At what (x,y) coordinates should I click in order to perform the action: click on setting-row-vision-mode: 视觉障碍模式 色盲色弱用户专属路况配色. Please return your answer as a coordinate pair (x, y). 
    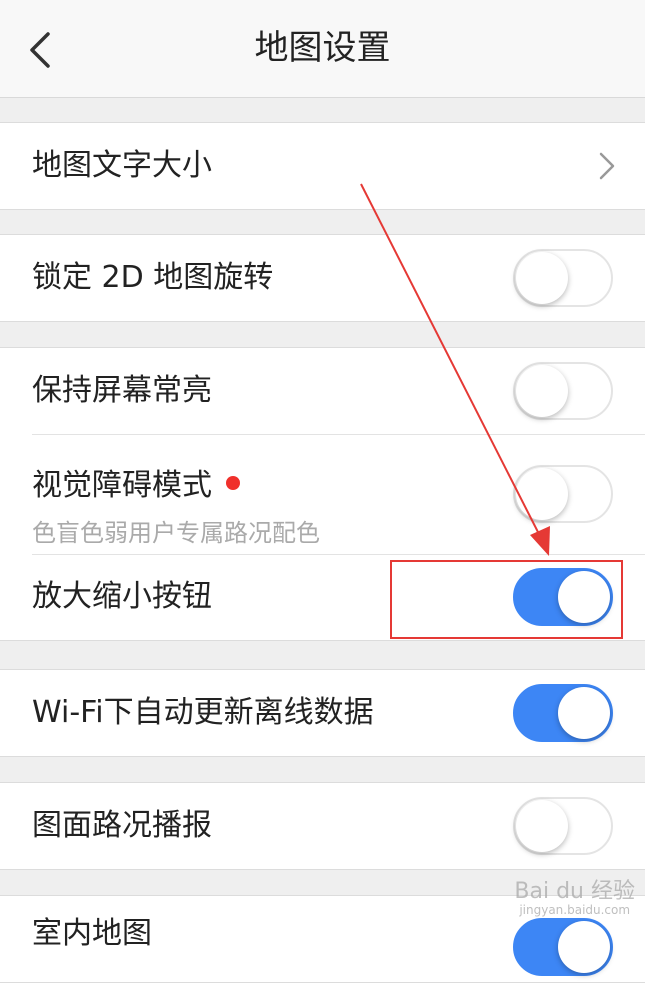
    Looking at the image, I should click on (322, 494).